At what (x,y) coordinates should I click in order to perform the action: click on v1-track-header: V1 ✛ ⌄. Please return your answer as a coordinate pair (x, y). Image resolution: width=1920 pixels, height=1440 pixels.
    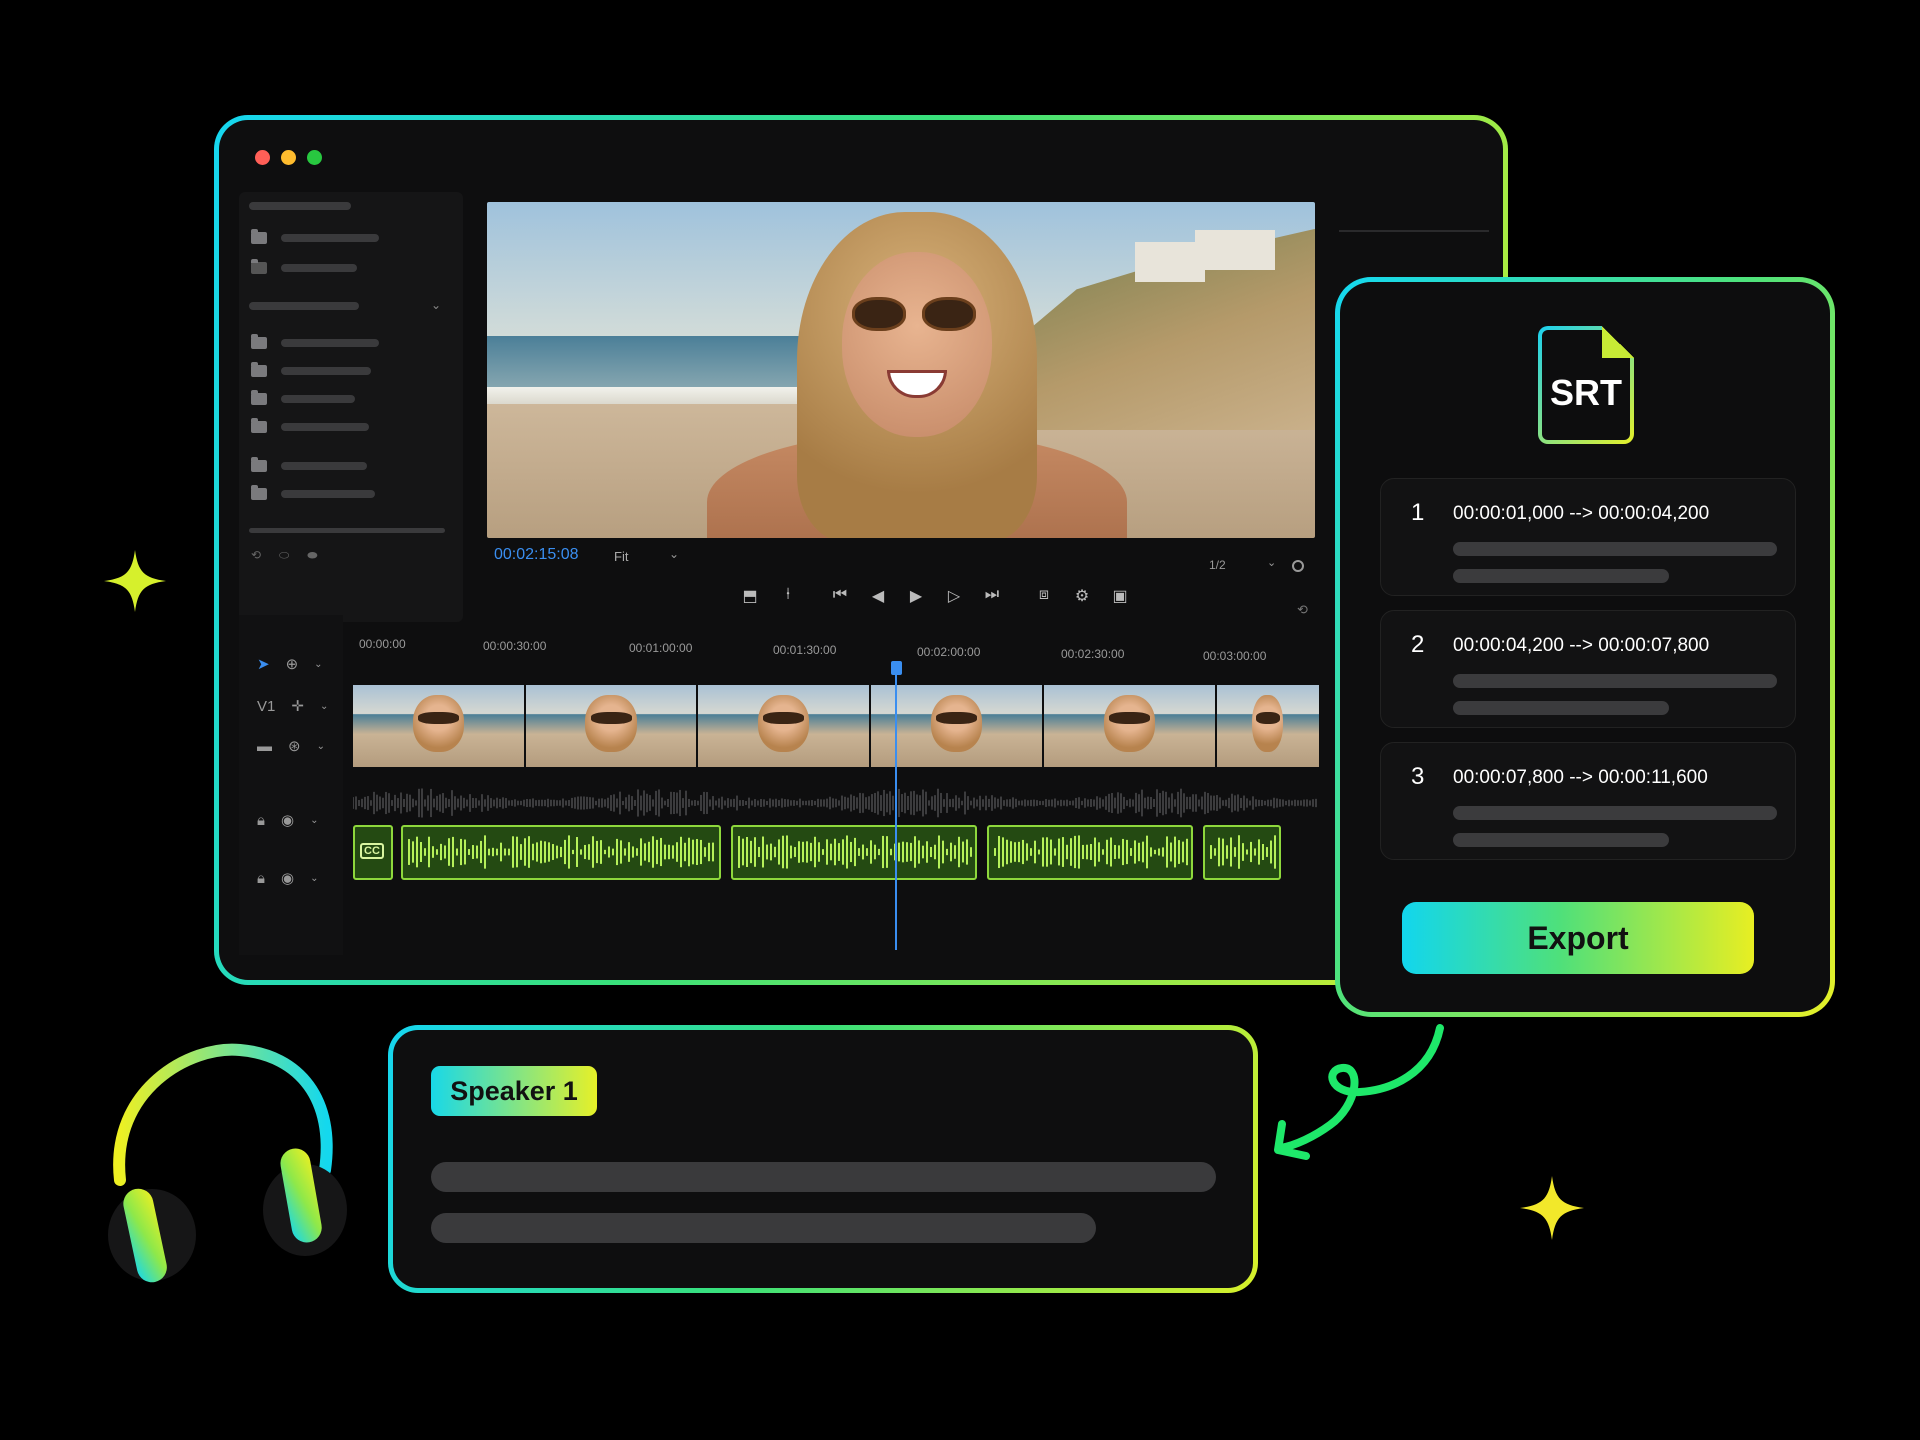
    Looking at the image, I should click on (292, 706).